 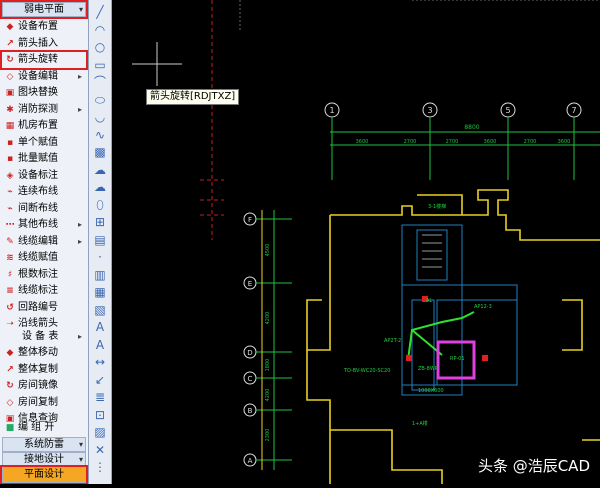 What do you see at coordinates (44, 474) in the screenshot?
I see `menu-header-plan-design: 平面设计` at bounding box center [44, 474].